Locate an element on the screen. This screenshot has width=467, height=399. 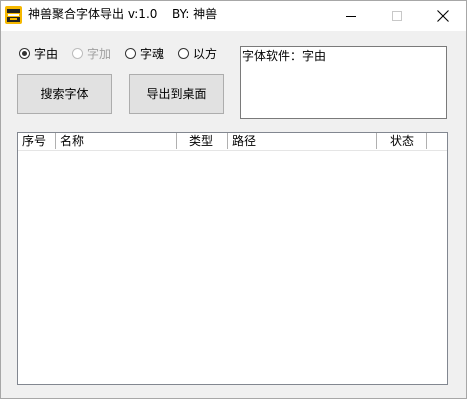
radio-label: 以方 is located at coordinates (205, 54).